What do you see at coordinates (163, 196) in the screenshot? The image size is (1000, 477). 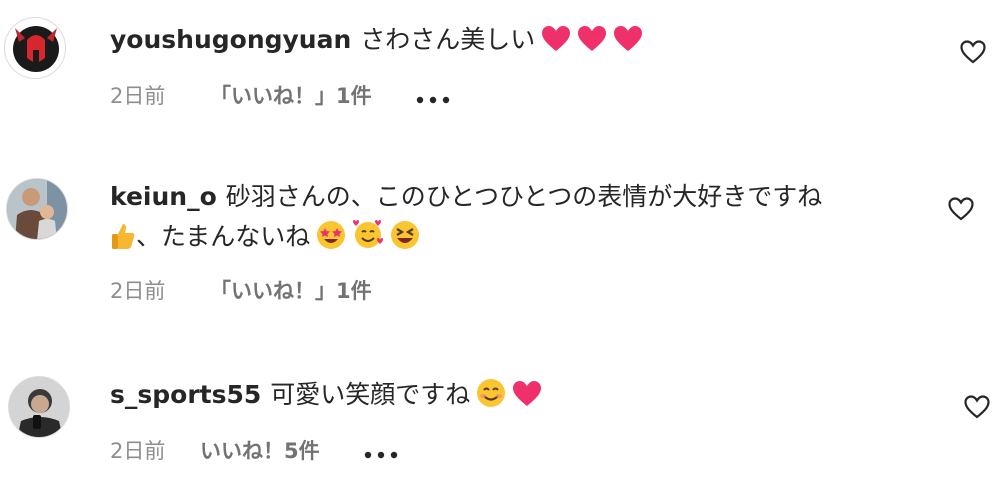 I see `username: keiun_o` at bounding box center [163, 196].